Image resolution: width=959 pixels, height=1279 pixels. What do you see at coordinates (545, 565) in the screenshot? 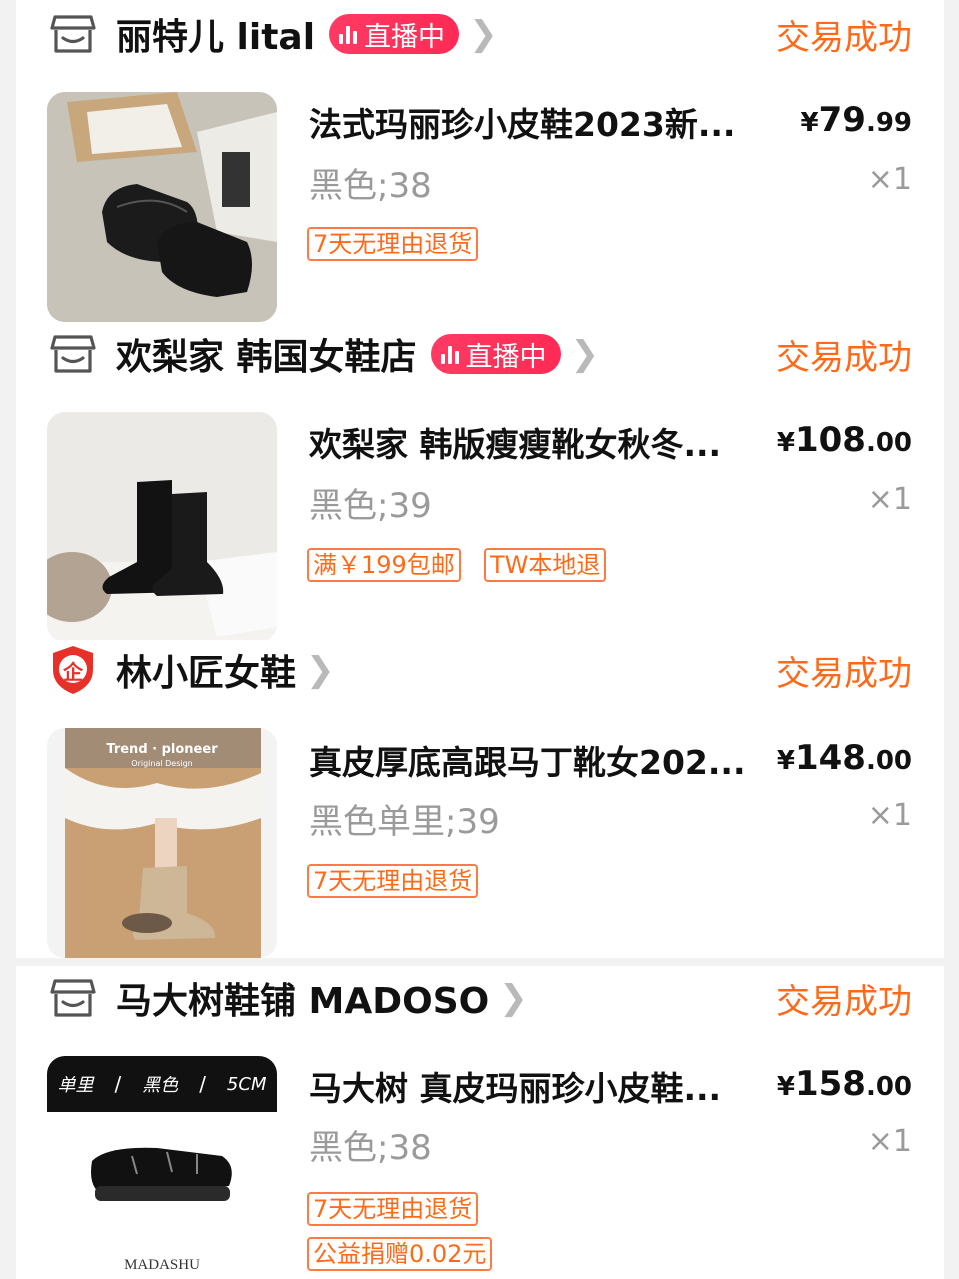
I see `local-return-tag: TW本地退` at bounding box center [545, 565].